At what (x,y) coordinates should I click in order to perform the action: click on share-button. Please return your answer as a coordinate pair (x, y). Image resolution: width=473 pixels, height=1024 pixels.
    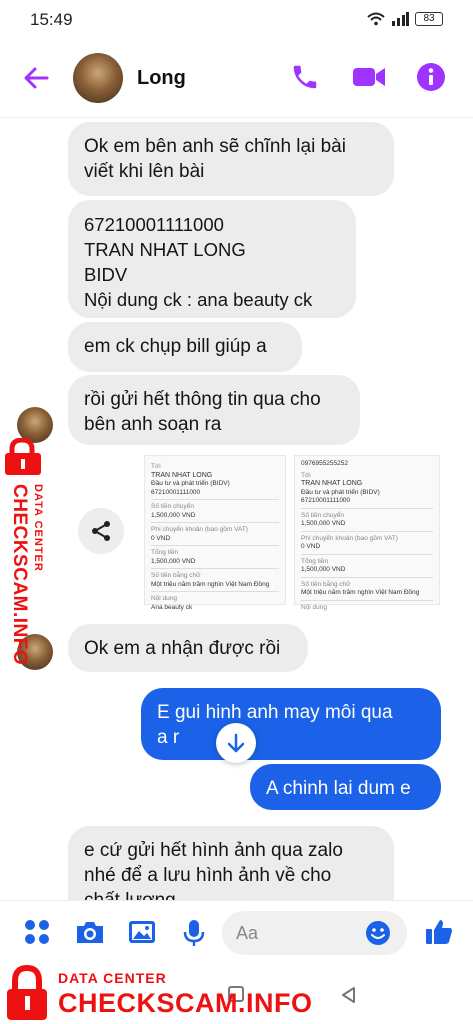
    Looking at the image, I should click on (101, 531).